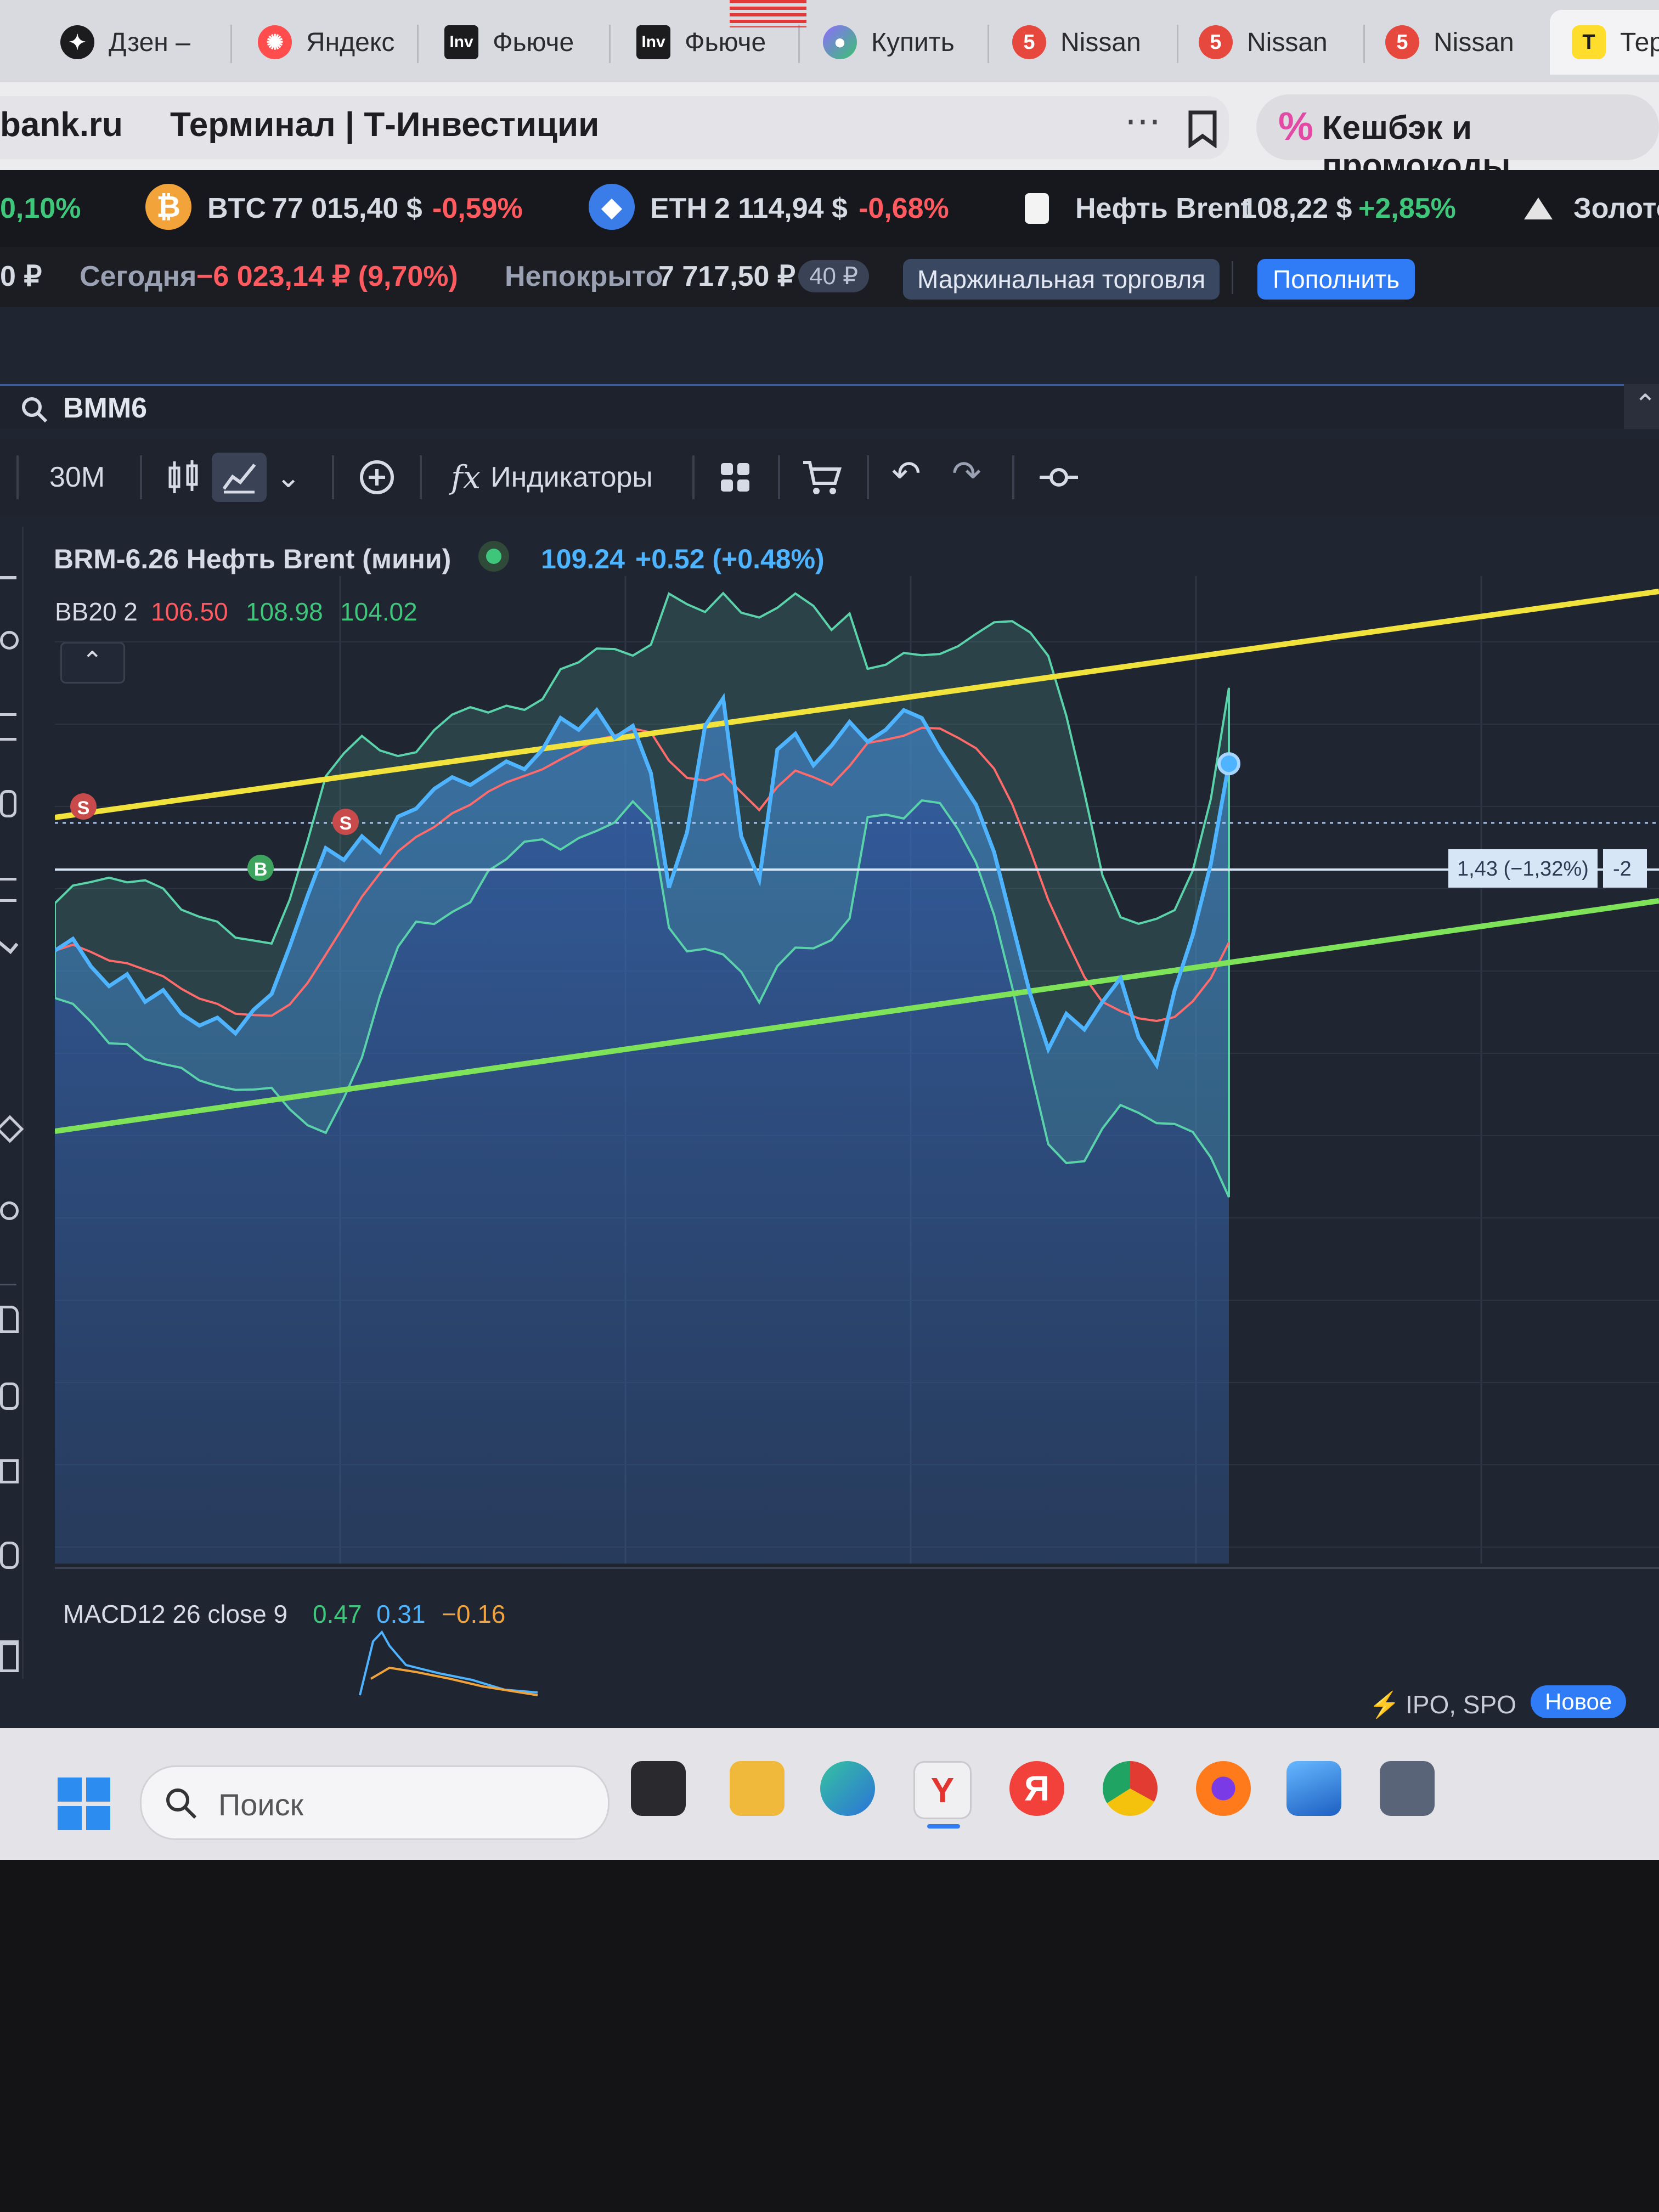 The width and height of the screenshot is (1659, 2212). I want to click on svg-text: B, so click(261, 869).